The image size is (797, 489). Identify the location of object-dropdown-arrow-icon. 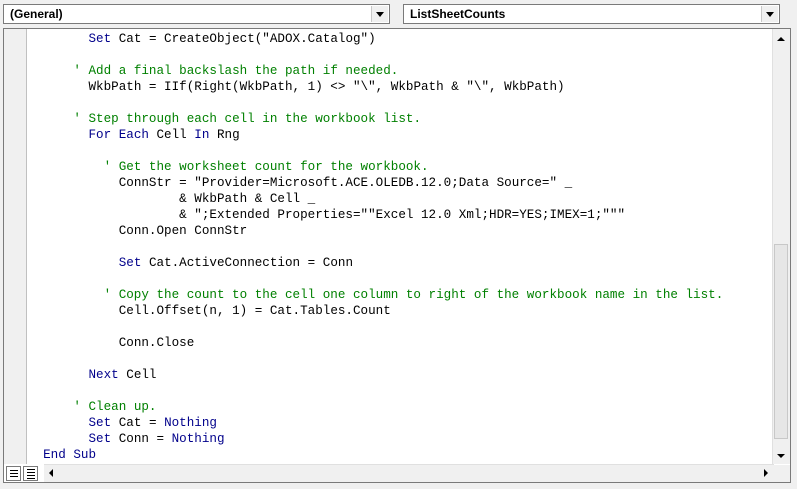
(769, 14).